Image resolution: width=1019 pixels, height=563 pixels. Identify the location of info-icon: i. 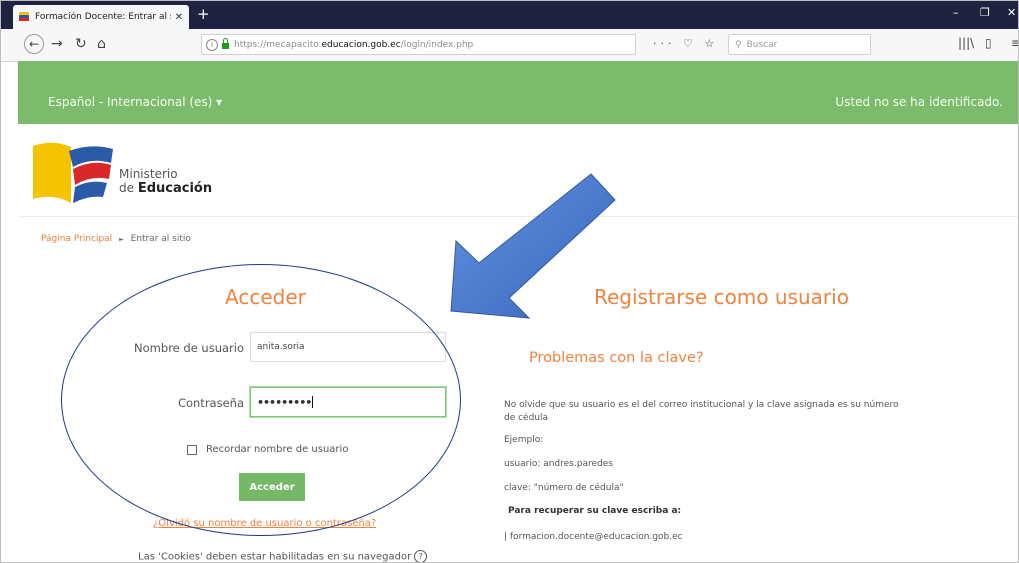
(212, 44).